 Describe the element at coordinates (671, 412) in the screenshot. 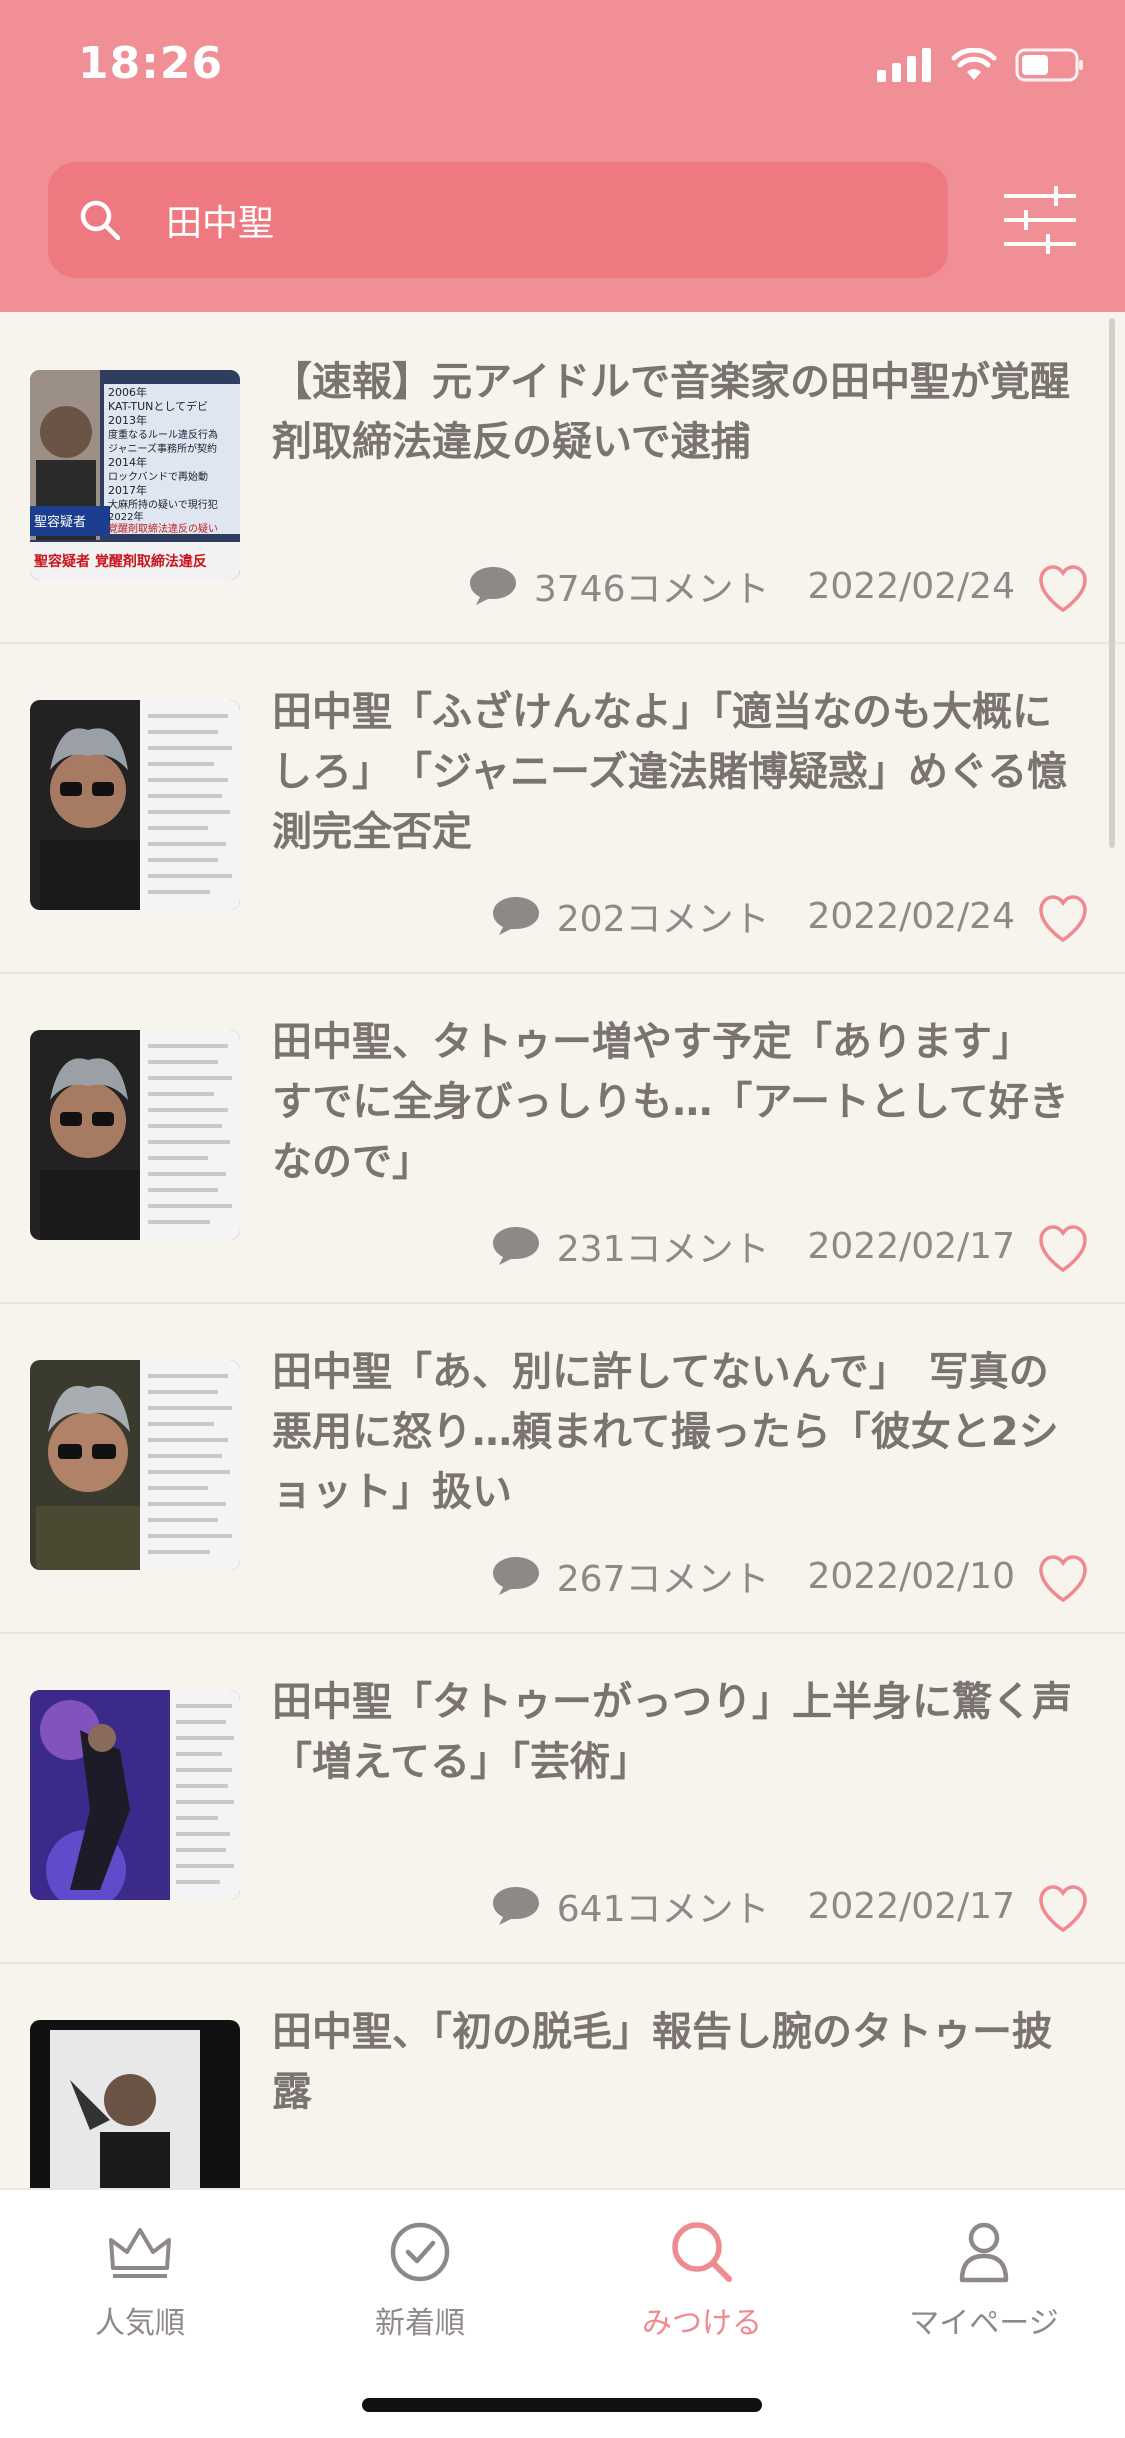

I see `article-title: 【速報】元アイドルで音楽家の田中聖が覚醒剤取締法違反の疑いで逮捕` at that location.